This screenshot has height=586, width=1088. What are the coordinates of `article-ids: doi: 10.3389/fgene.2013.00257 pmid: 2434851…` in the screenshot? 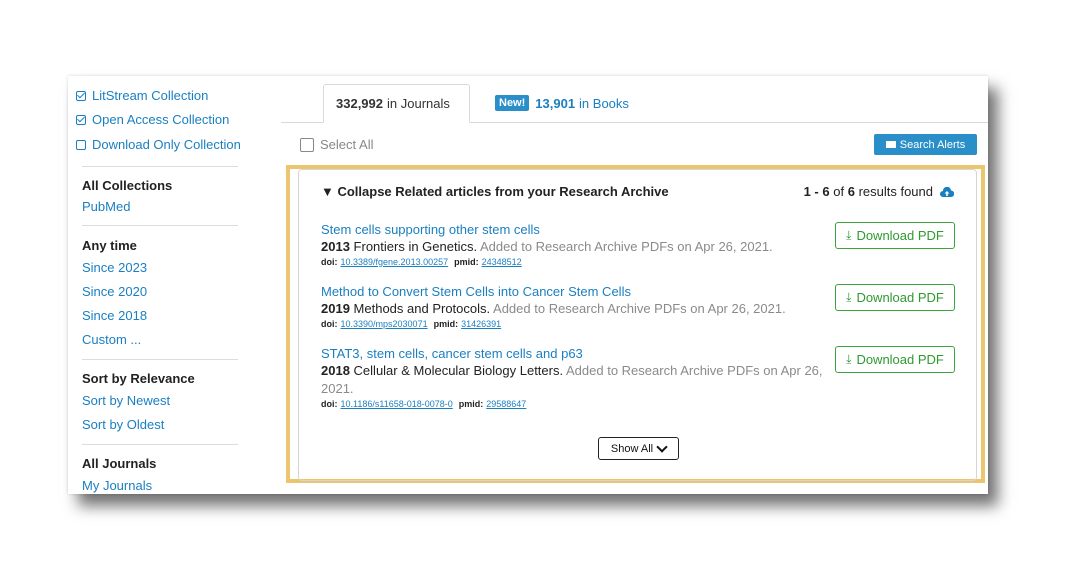 It's located at (421, 262).